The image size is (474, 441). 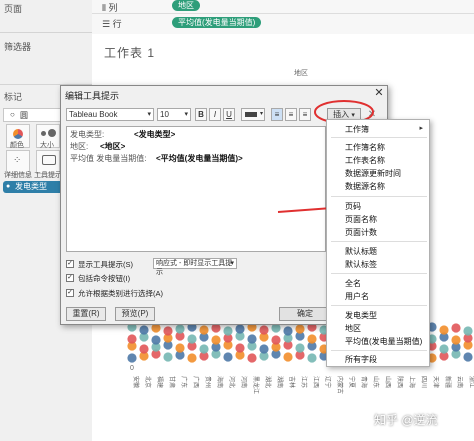 What do you see at coordinates (361, 251) in the screenshot?
I see `menu-item-default-title: 默认标题` at bounding box center [361, 251].